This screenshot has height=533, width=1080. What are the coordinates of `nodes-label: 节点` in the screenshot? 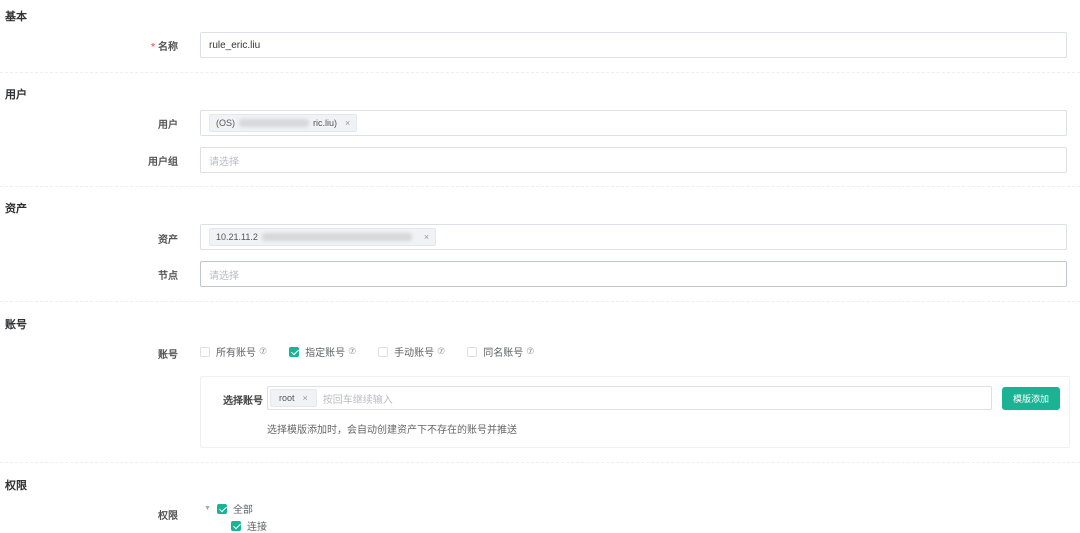 It's located at (168, 276).